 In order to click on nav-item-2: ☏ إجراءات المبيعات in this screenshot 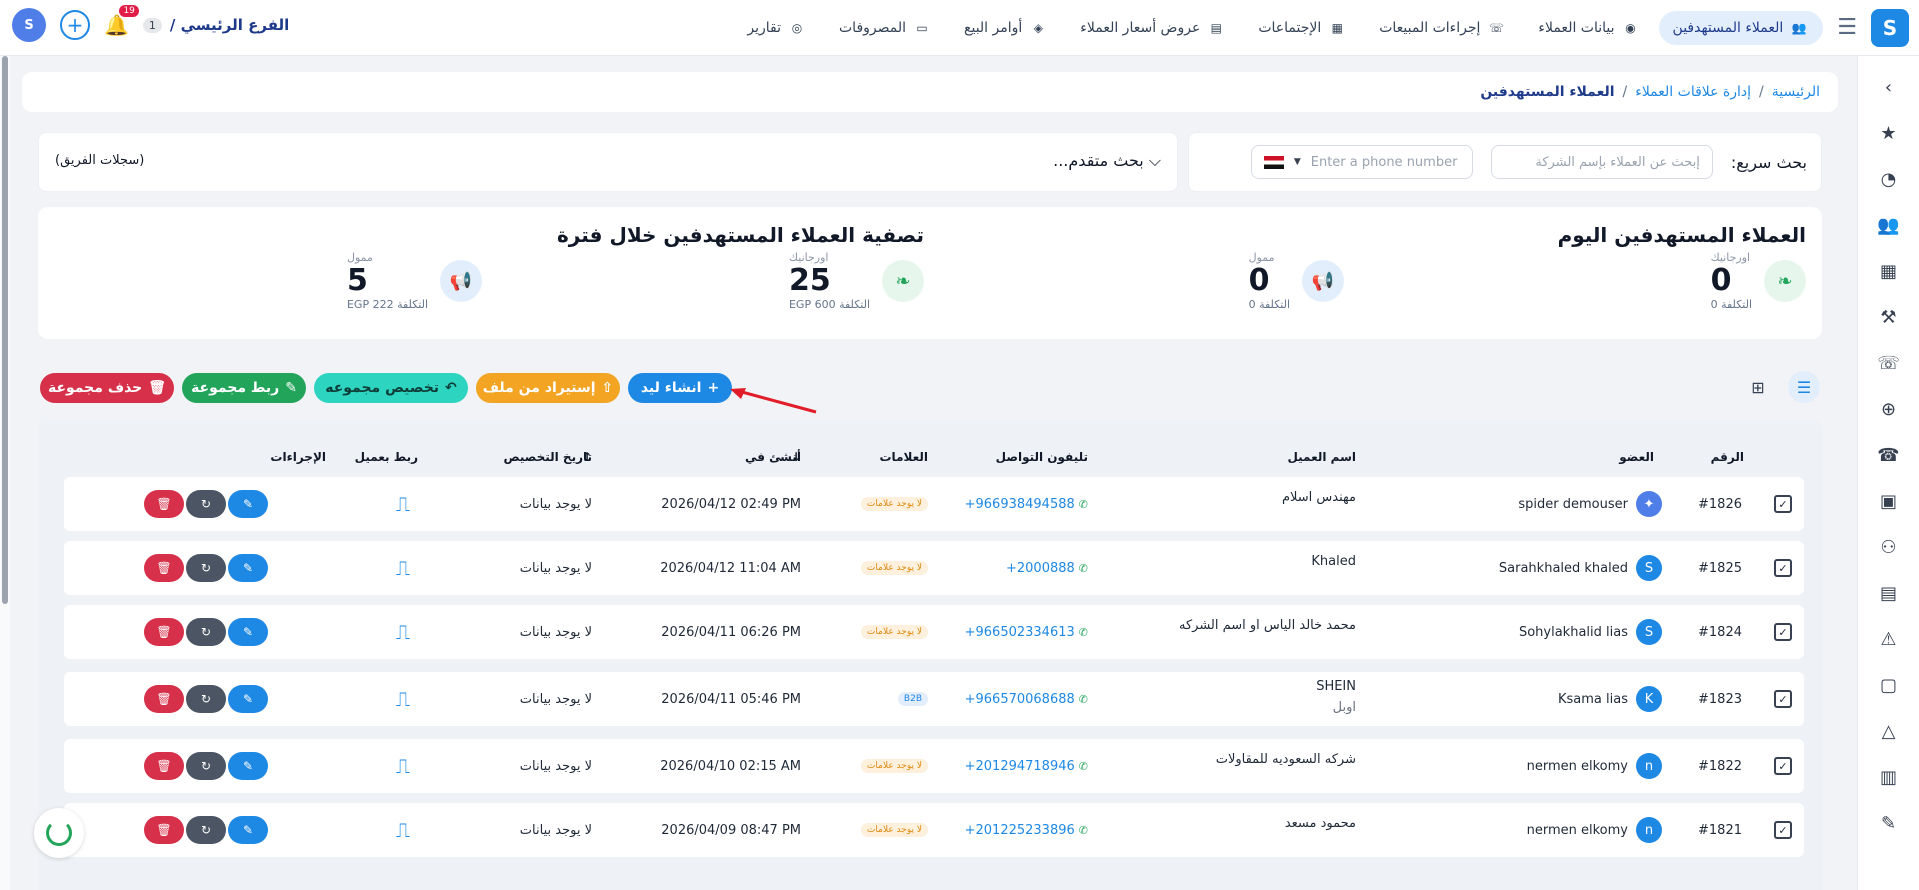, I will do `click(1442, 28)`.